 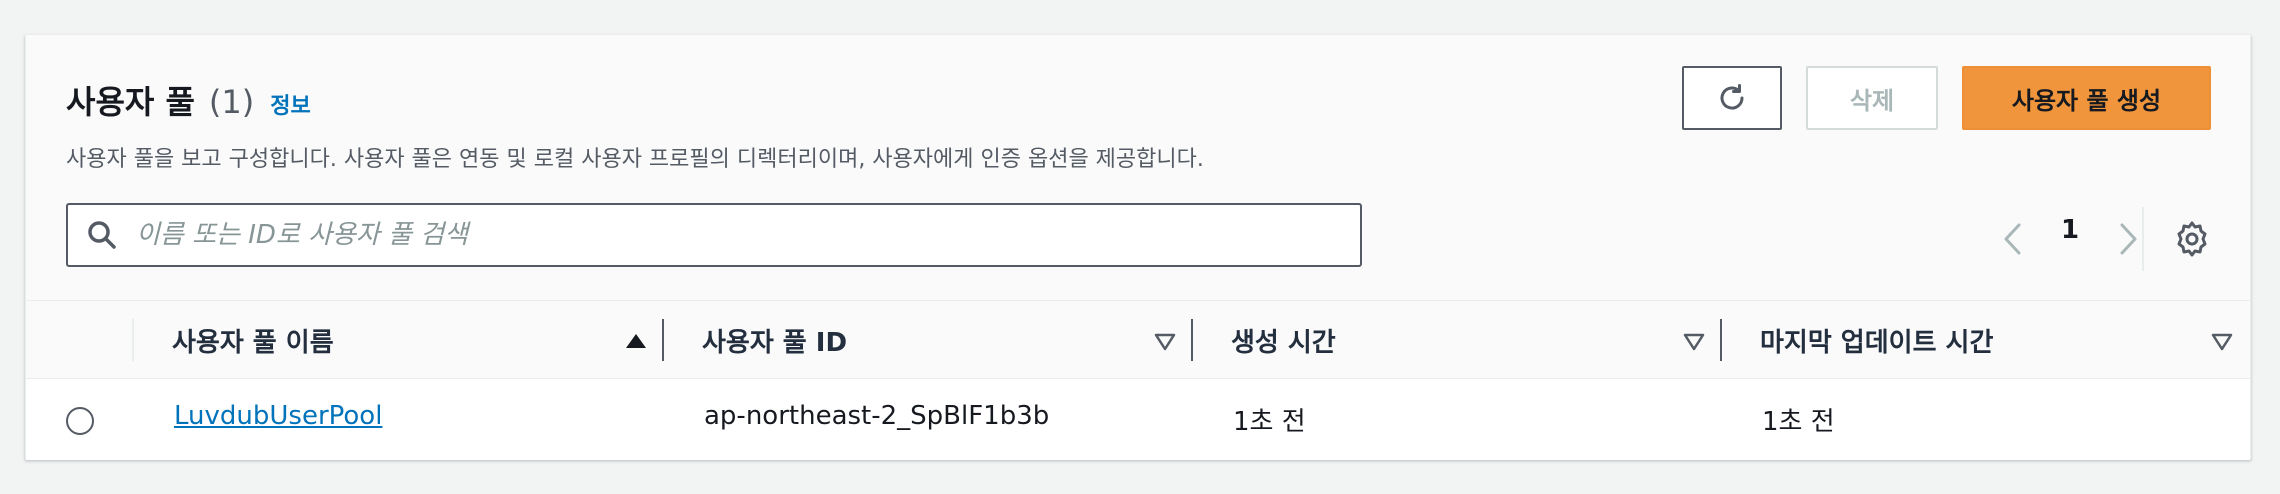 What do you see at coordinates (1283, 343) in the screenshot?
I see `column-label: 생성 시간` at bounding box center [1283, 343].